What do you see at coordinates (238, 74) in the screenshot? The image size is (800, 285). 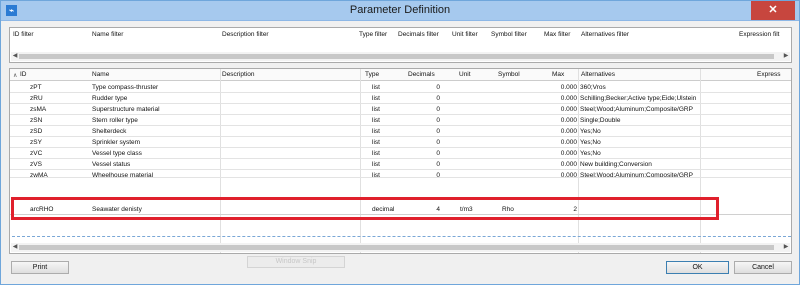 I see `column-header-description: Description` at bounding box center [238, 74].